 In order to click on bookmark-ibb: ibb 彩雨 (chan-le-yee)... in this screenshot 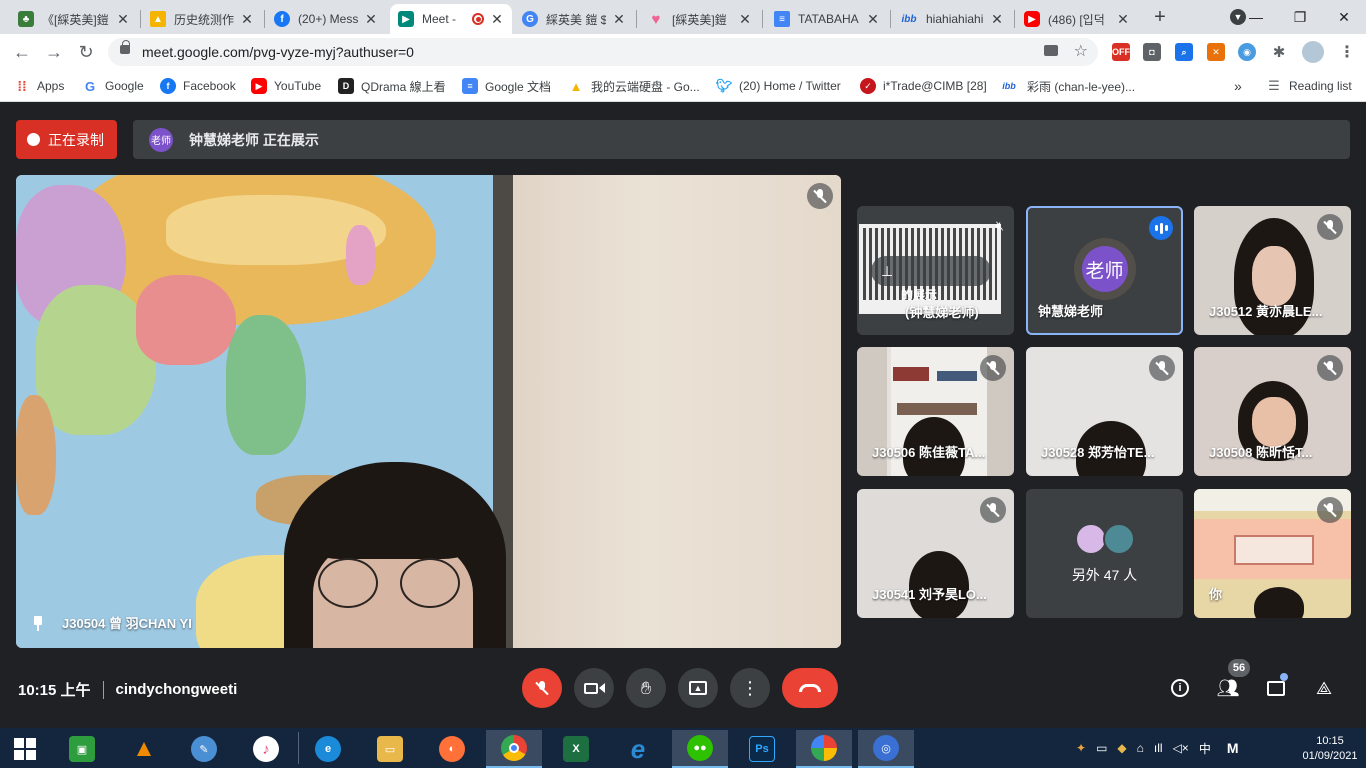, I will do `click(1066, 86)`.